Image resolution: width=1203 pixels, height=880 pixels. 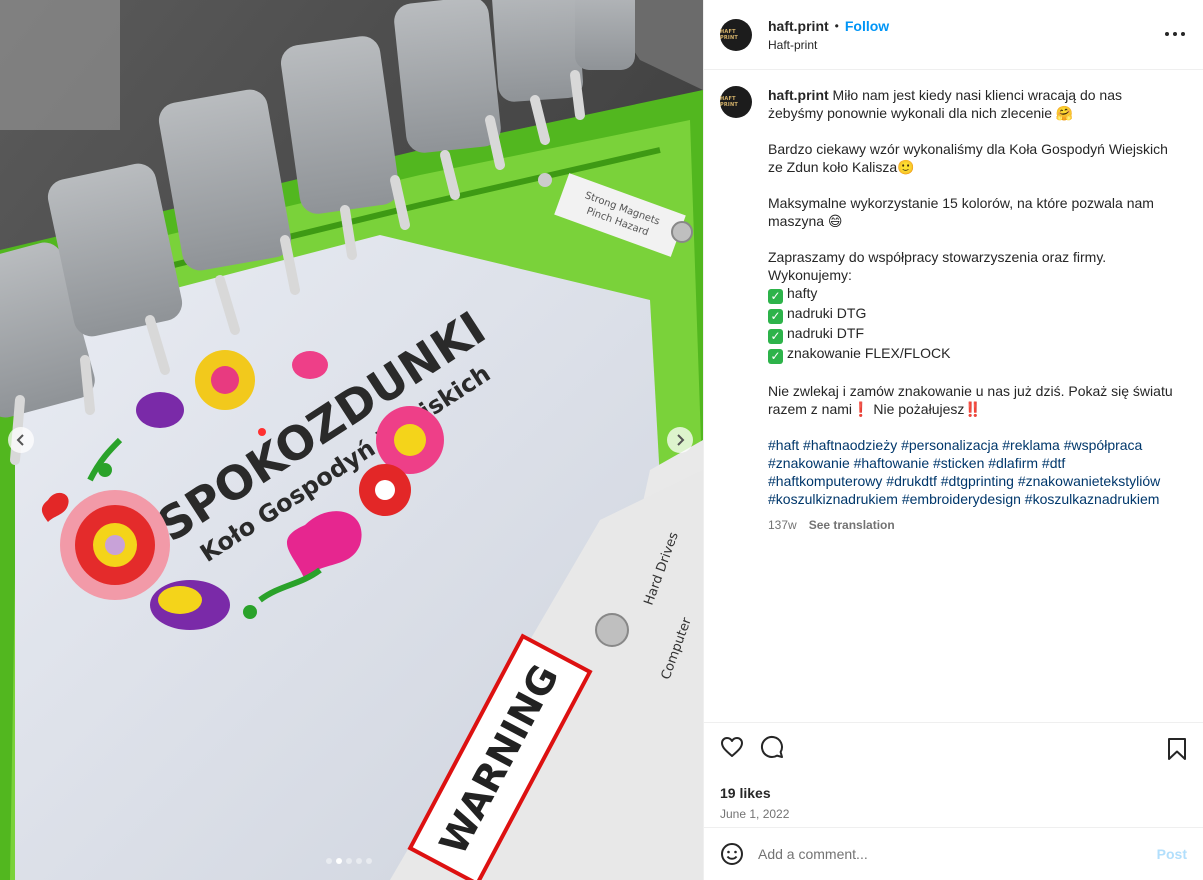 I want to click on comment-input, so click(x=957, y=854).